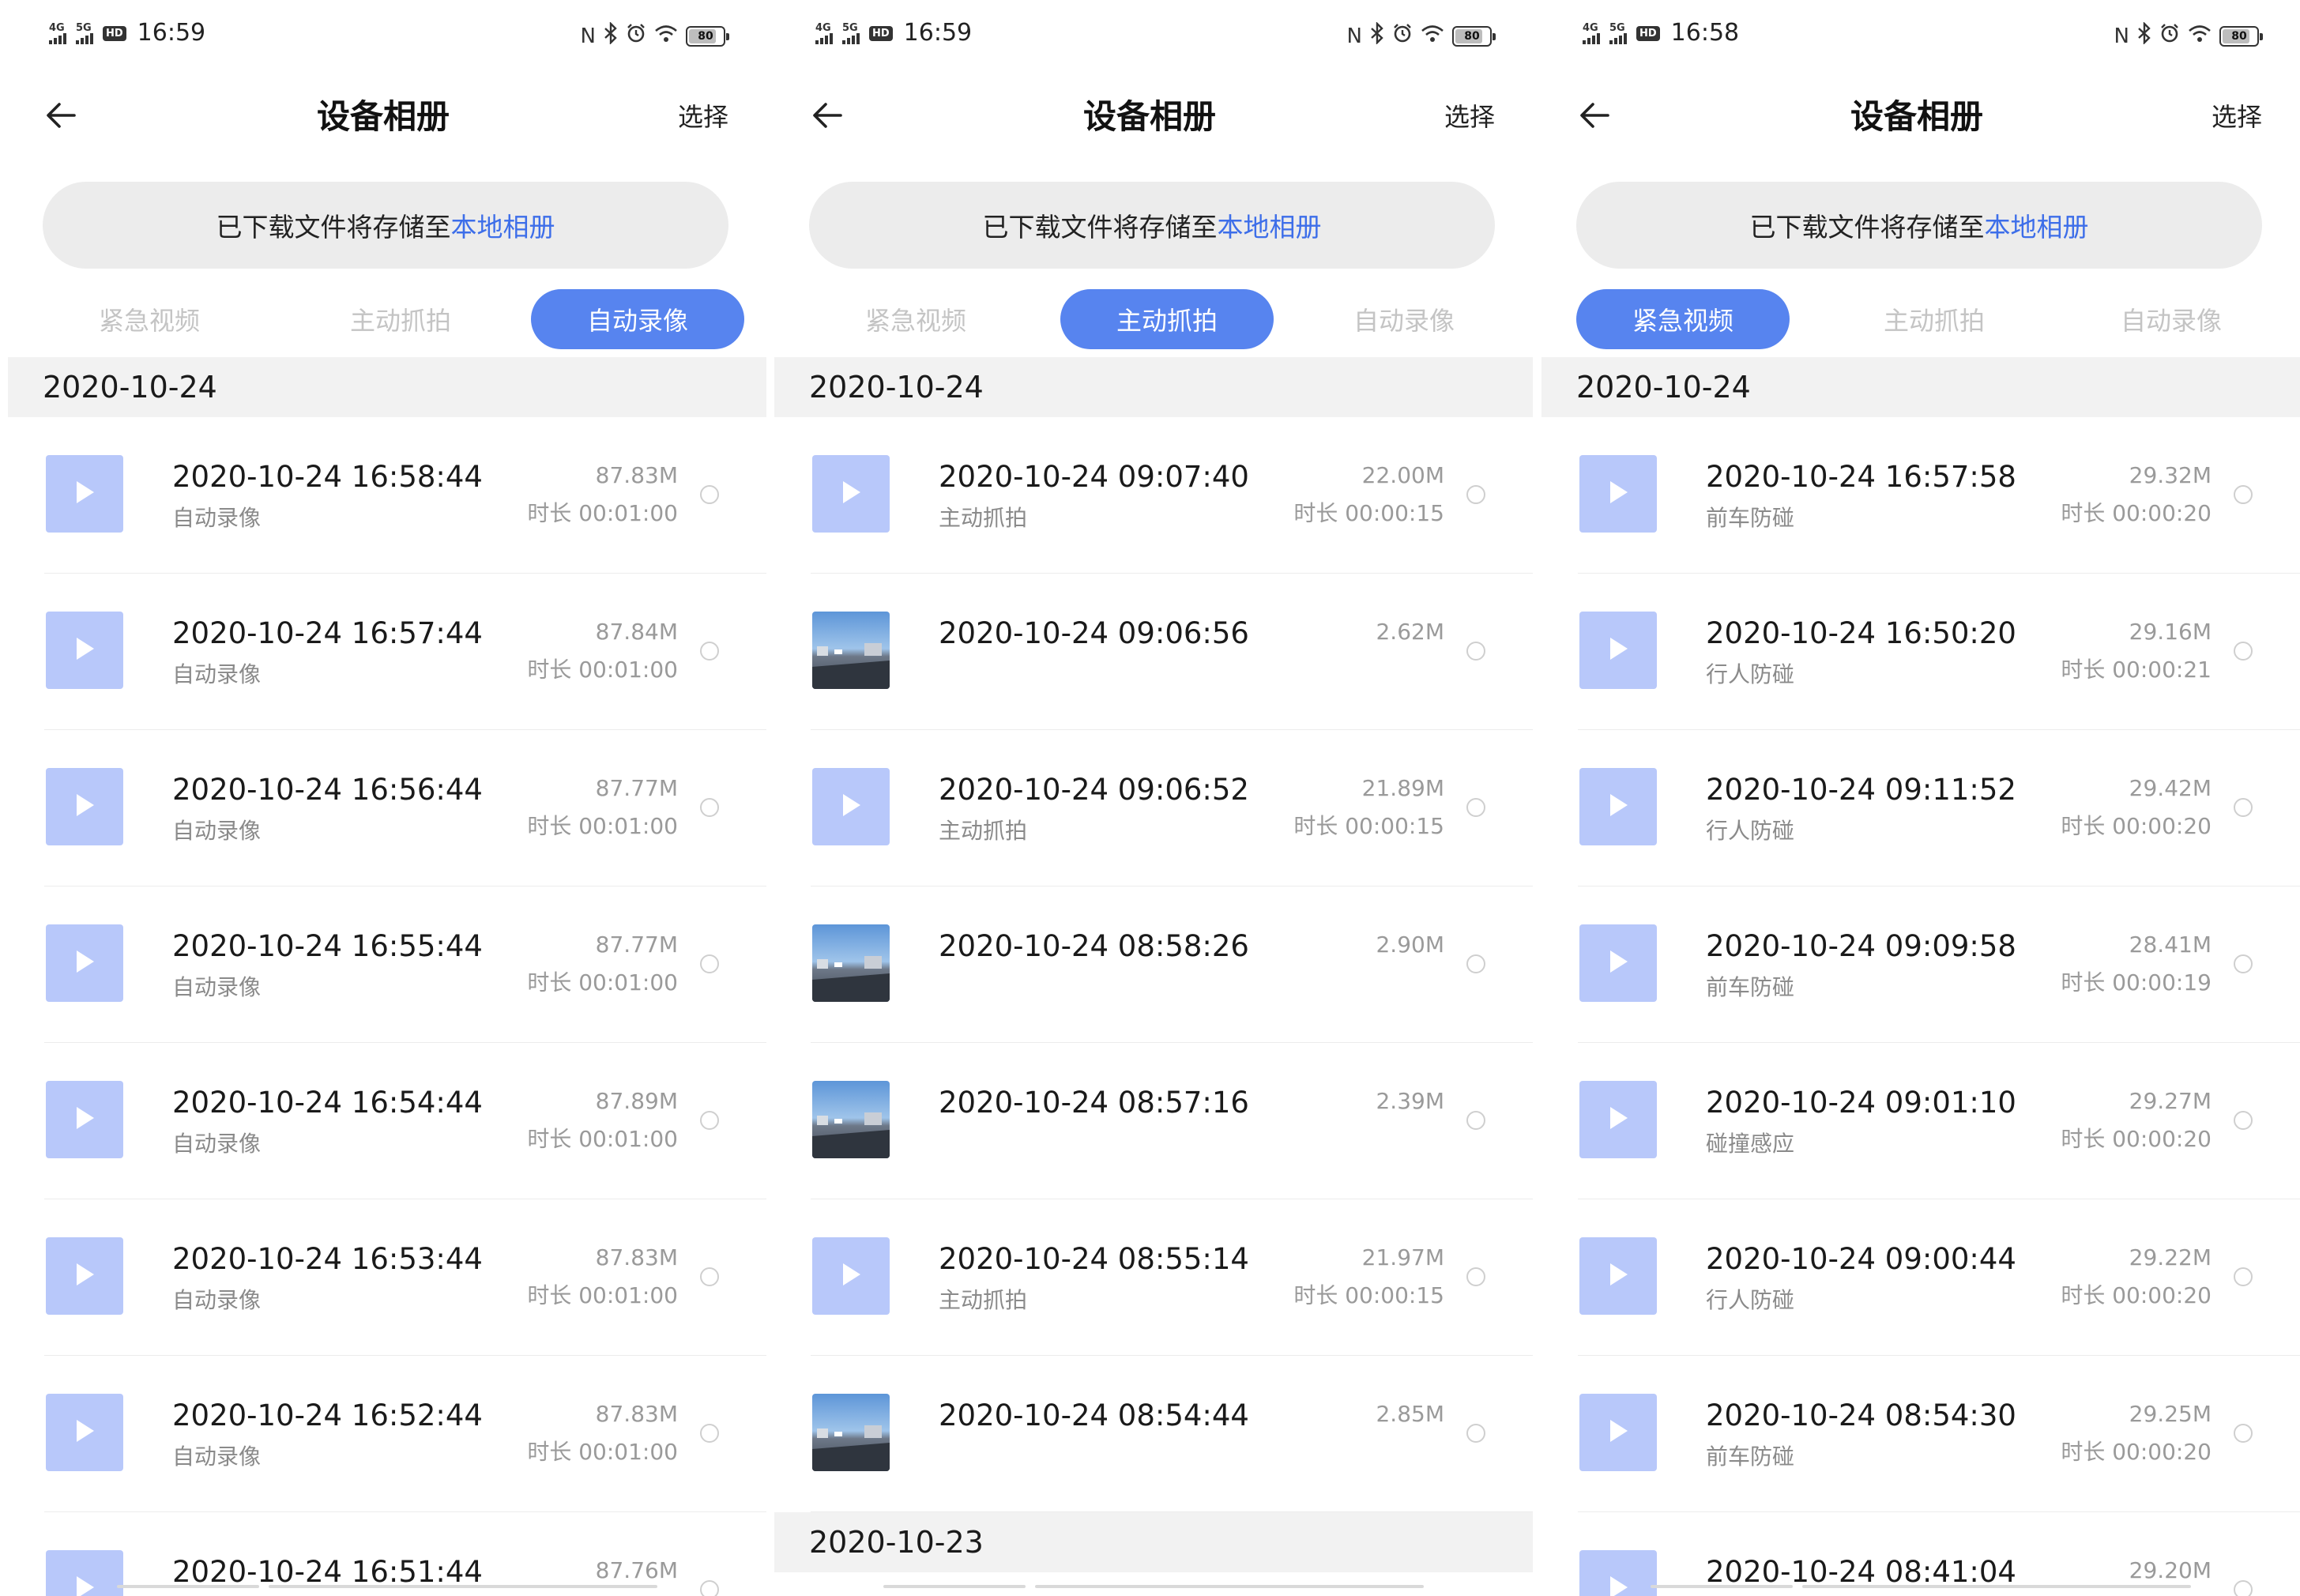  Describe the element at coordinates (1153, 1434) in the screenshot. I see `file-row: 2020-10-24 08:54:44 2.85M` at that location.